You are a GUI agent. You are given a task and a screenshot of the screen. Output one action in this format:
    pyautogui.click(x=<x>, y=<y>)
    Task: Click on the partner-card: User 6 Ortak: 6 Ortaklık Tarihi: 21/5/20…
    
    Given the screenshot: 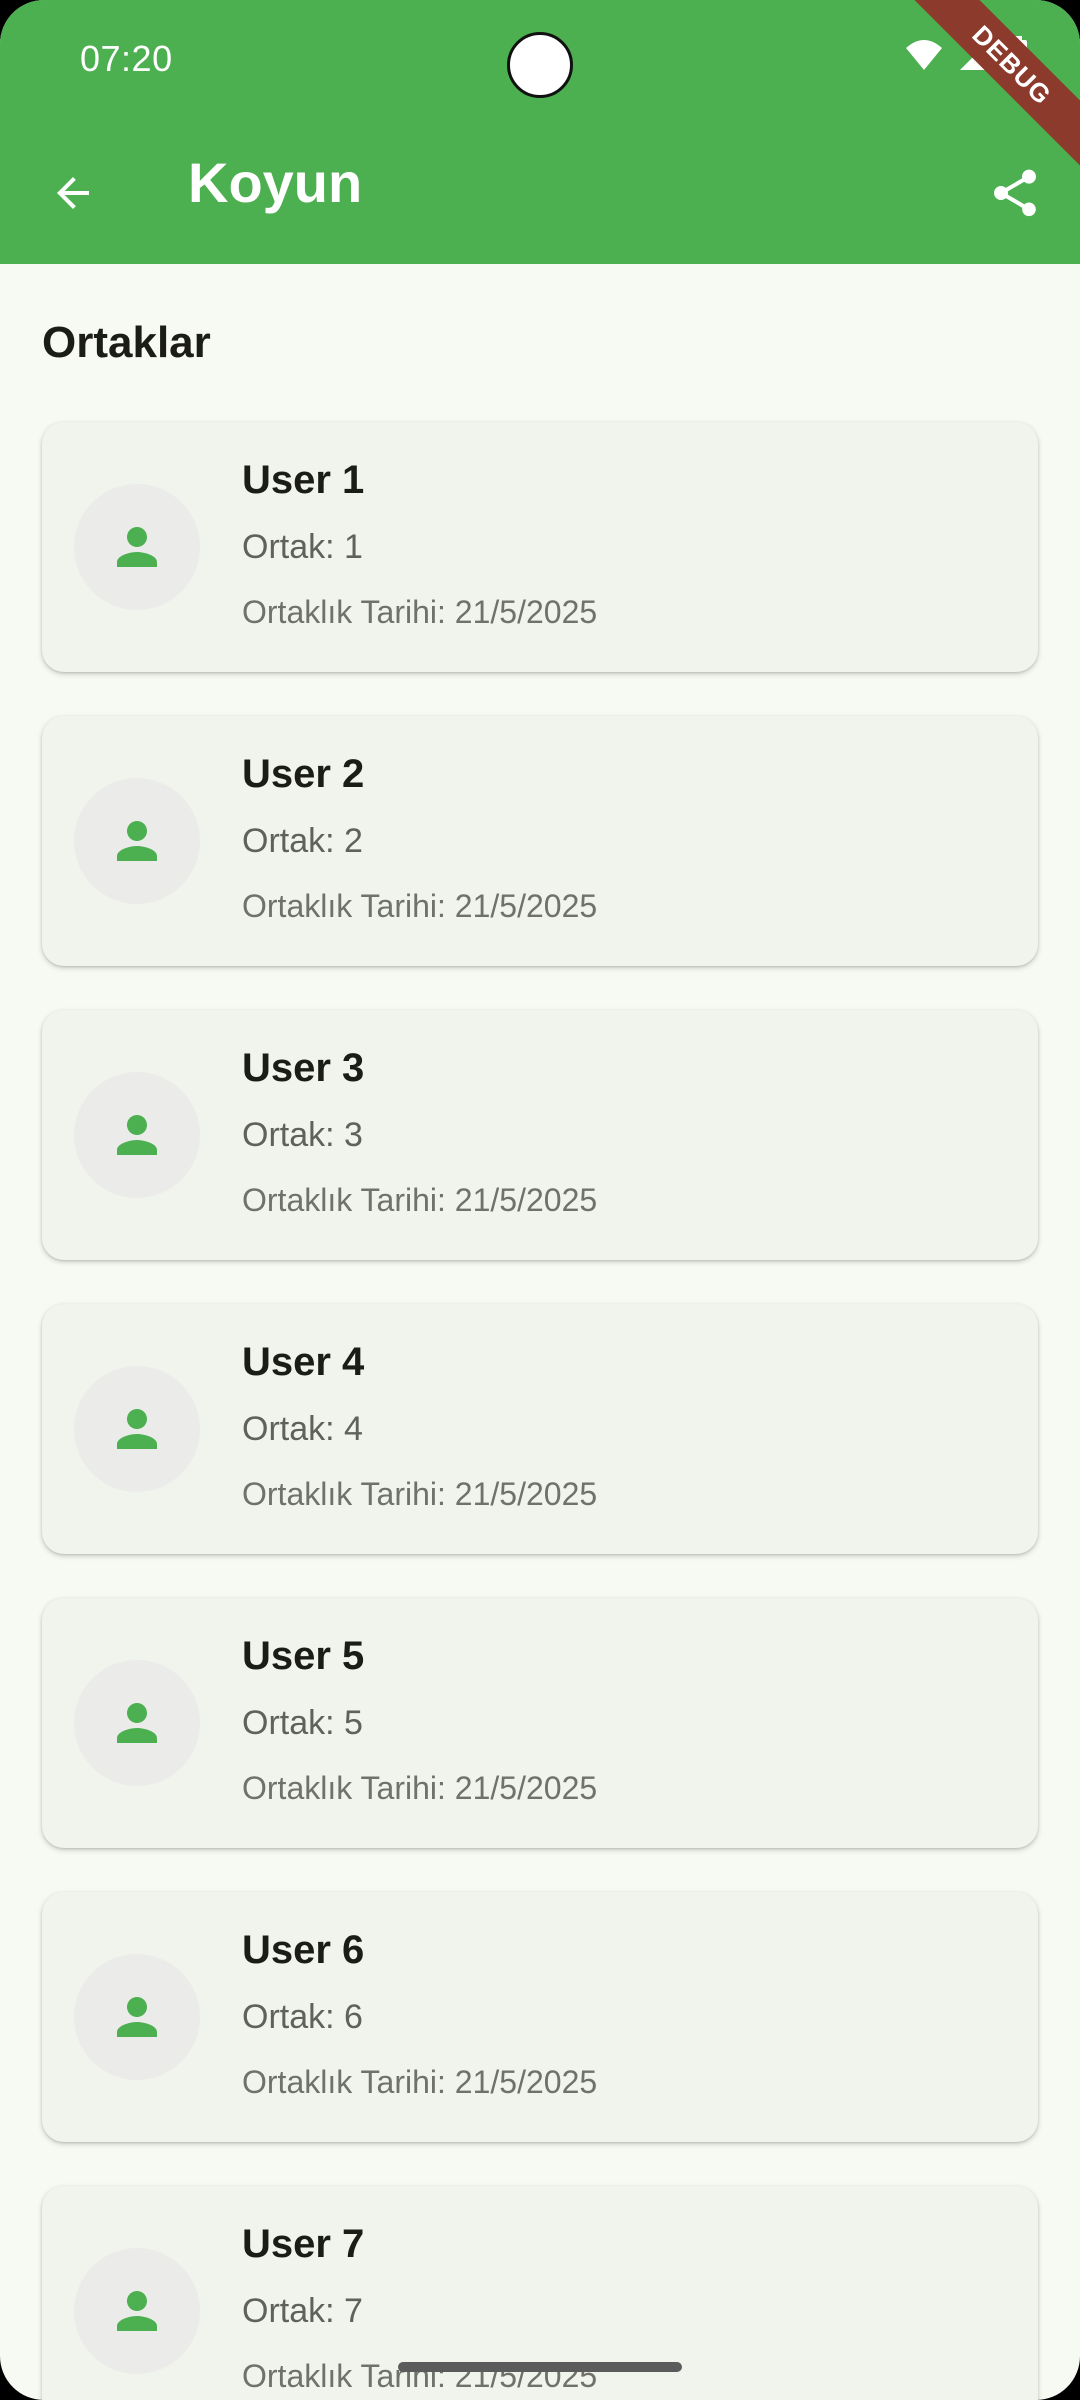 What is the action you would take?
    pyautogui.click(x=540, y=2017)
    